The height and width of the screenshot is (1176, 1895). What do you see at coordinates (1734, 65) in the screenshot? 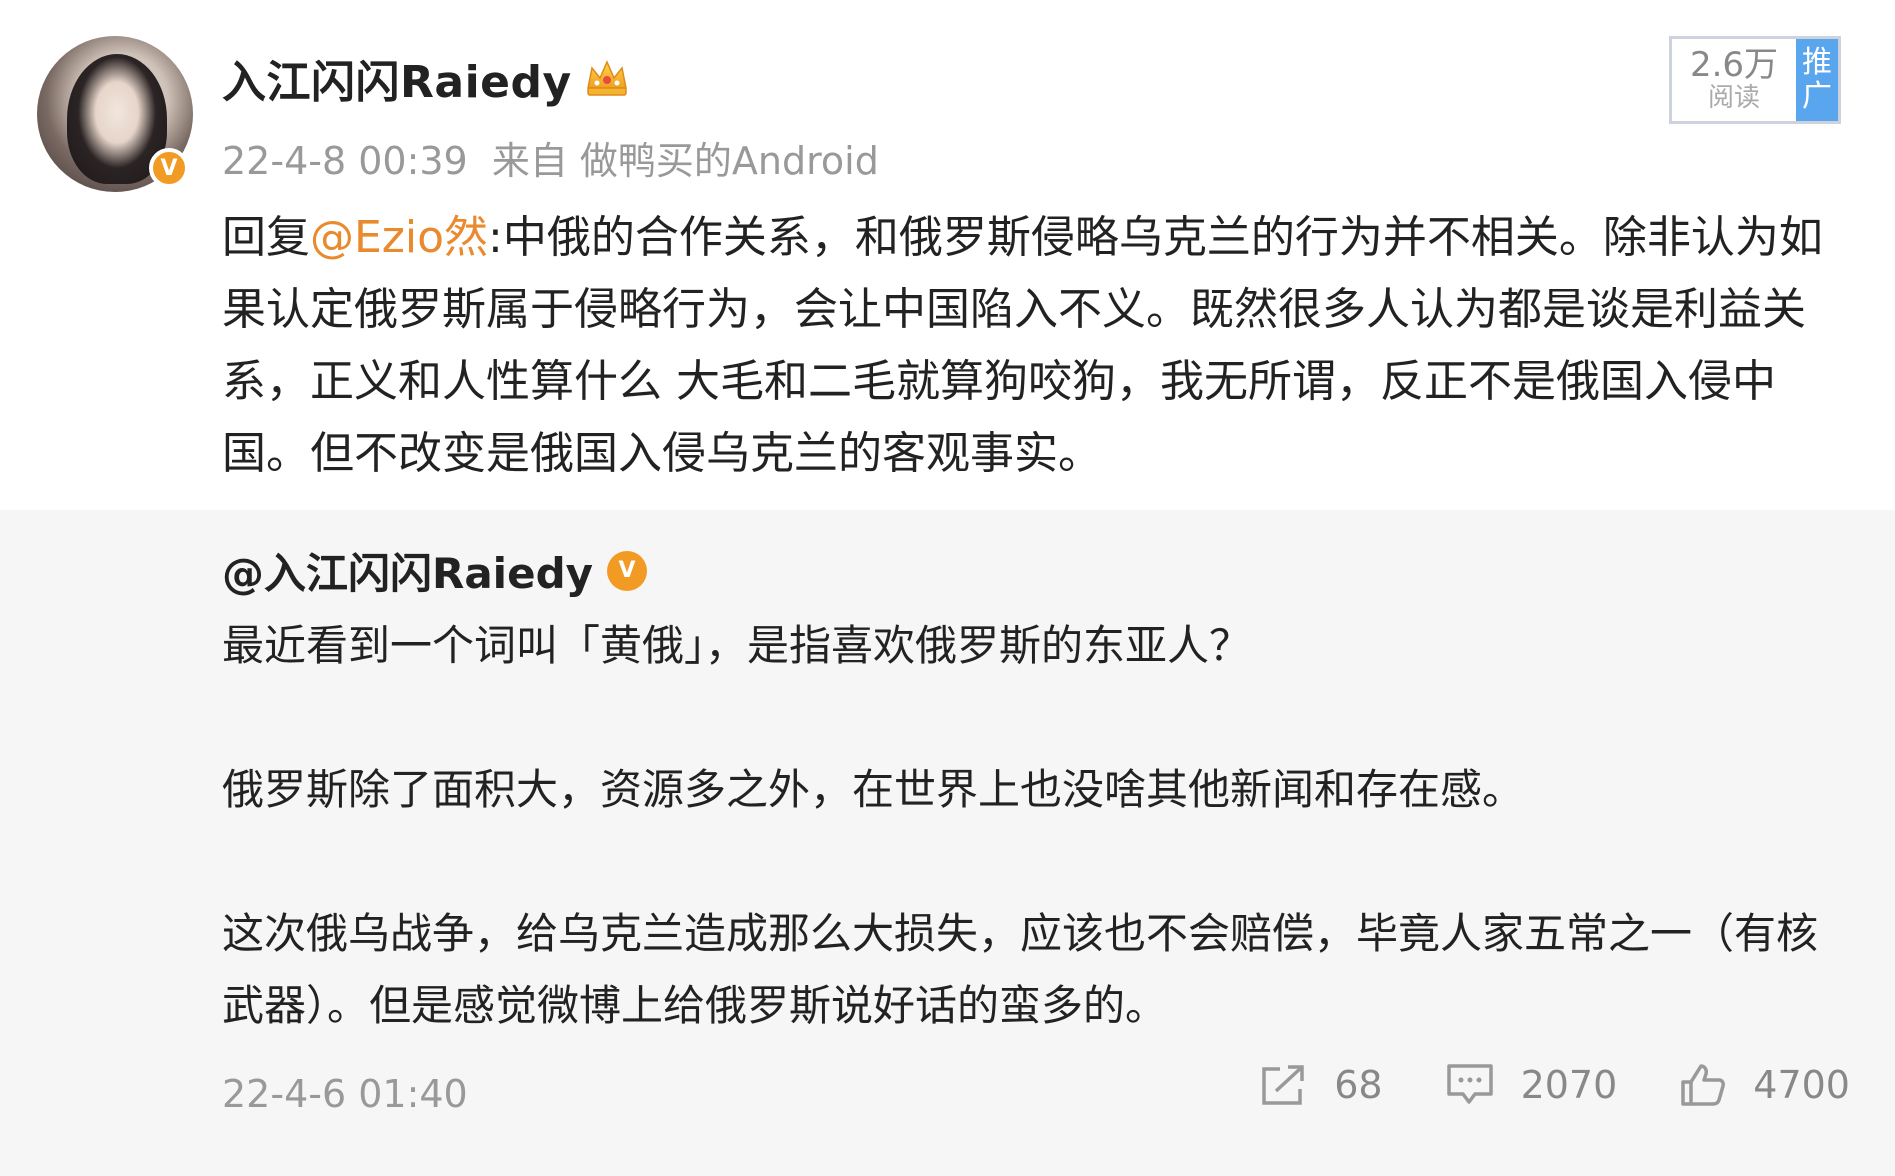
I see `read-count-value: 2.6万` at bounding box center [1734, 65].